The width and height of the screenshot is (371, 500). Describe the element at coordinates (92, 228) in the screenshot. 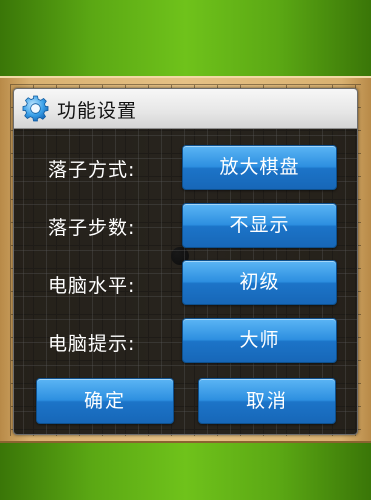

I see `step-count-label: 落子步数:` at that location.